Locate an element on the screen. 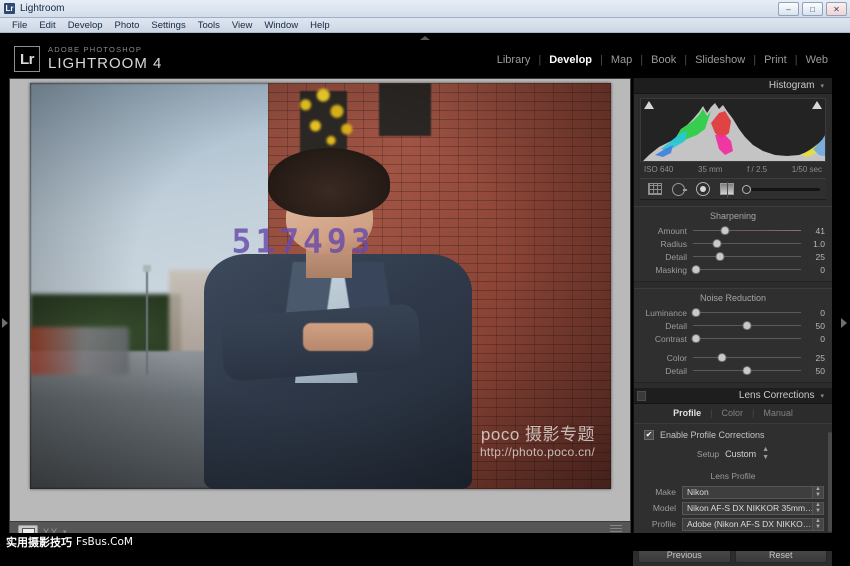  setup-row: Setup Custom ▲ ▼ is located at coordinates (733, 455).